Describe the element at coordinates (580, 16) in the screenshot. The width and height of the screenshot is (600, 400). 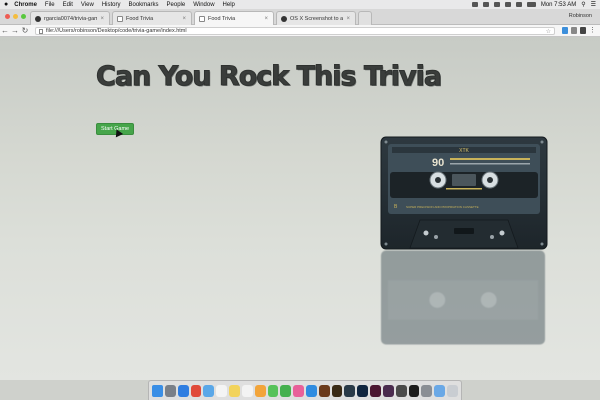
I see `profile-name: Robinson` at that location.